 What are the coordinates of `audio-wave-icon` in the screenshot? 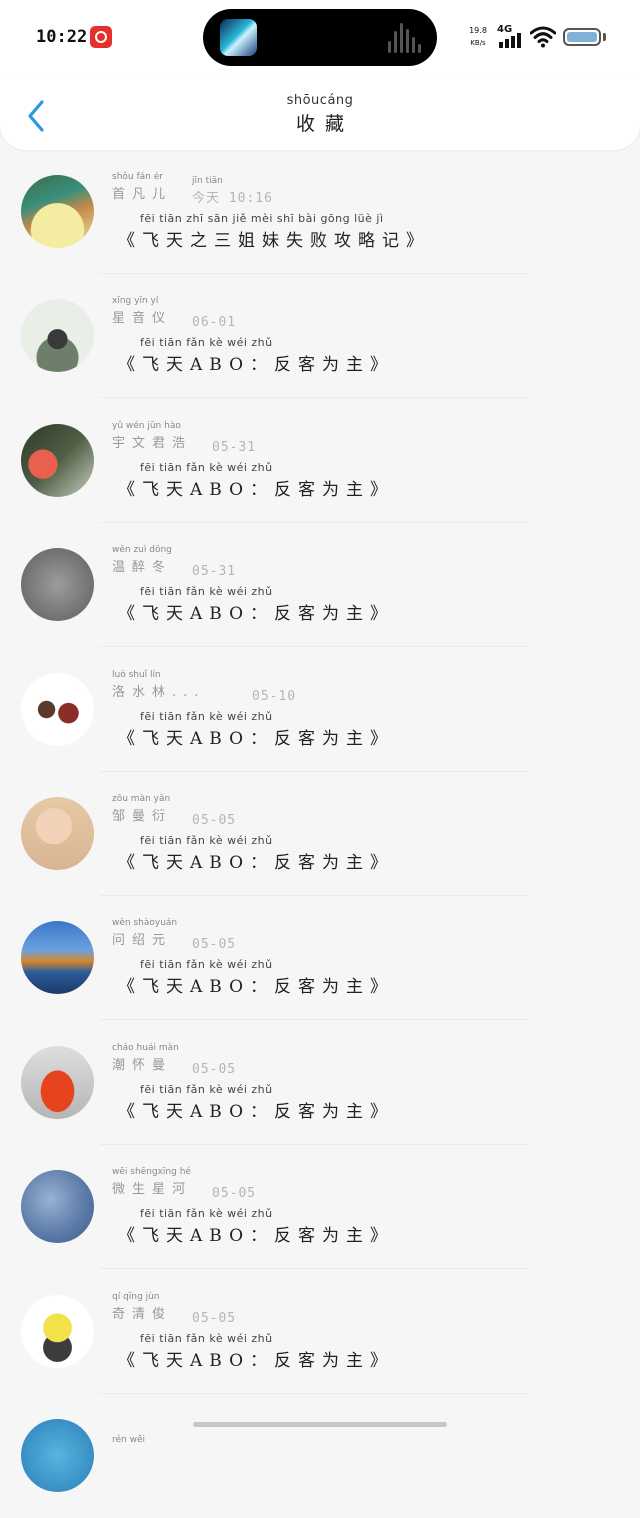 It's located at (405, 38).